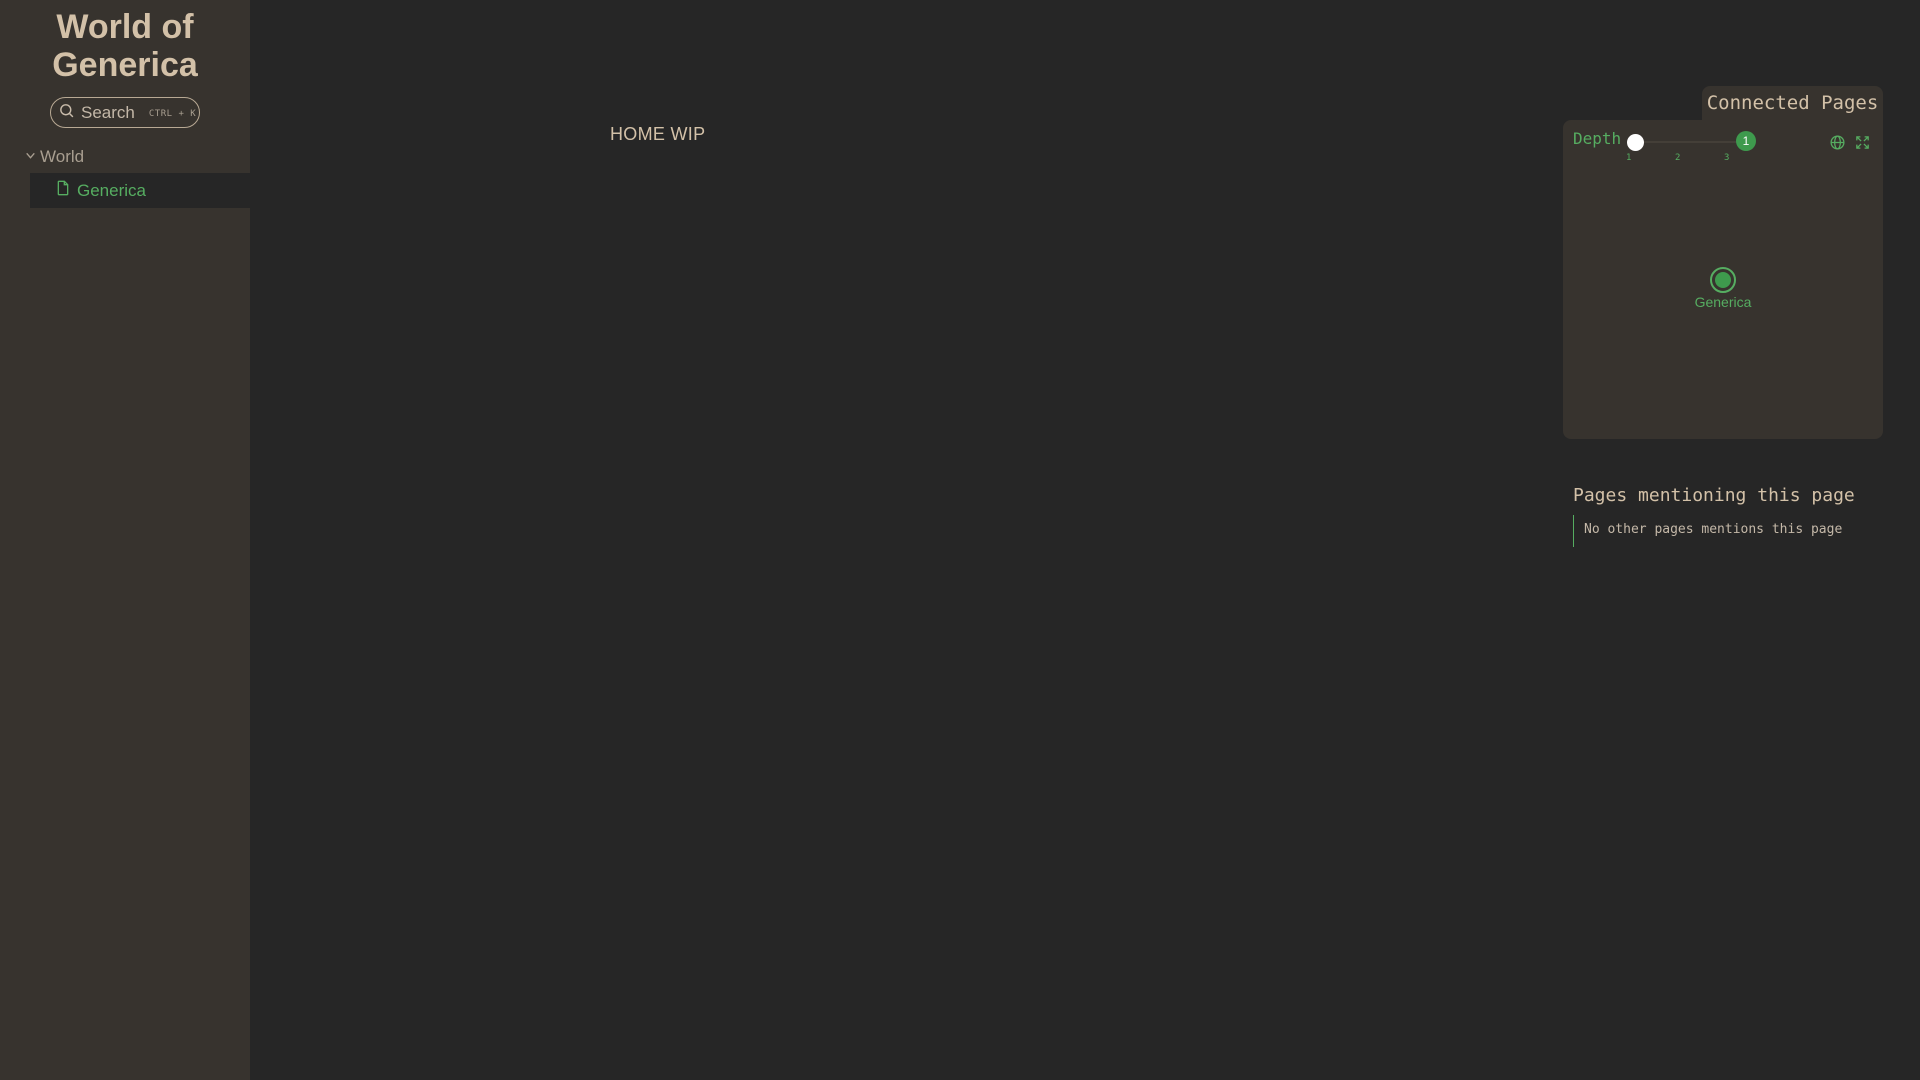 The height and width of the screenshot is (1080, 1920). Describe the element at coordinates (1723, 302) in the screenshot. I see `graph-node-label: Generica` at that location.